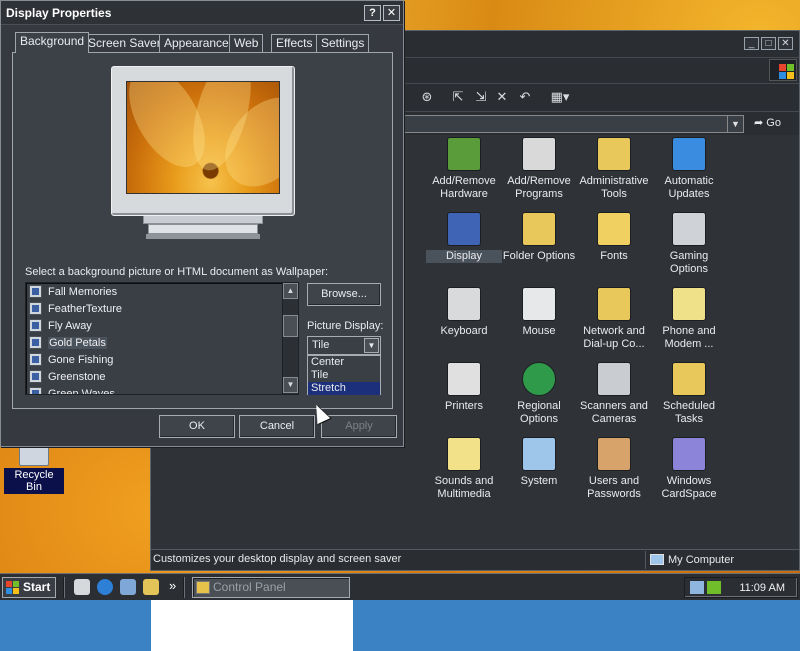  I want to click on sound-icon, so click(464, 454).